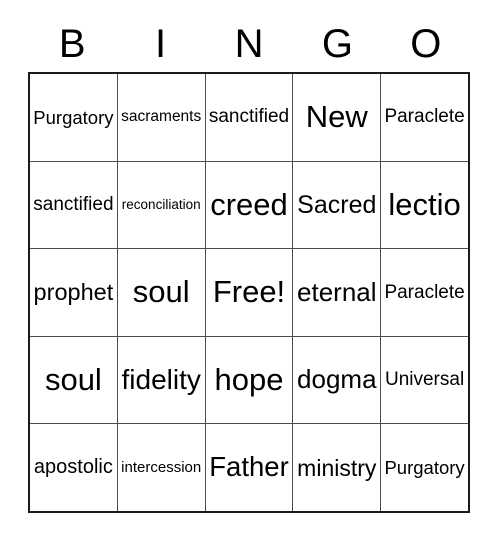 The height and width of the screenshot is (544, 500). Describe the element at coordinates (426, 44) in the screenshot. I see `bingo-header-letter-o: O` at that location.